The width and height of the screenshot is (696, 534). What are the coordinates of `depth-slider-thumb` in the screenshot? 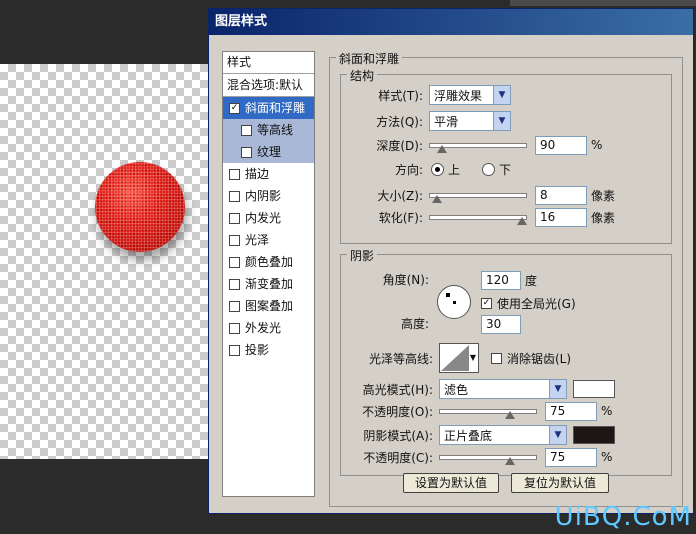 It's located at (441, 149).